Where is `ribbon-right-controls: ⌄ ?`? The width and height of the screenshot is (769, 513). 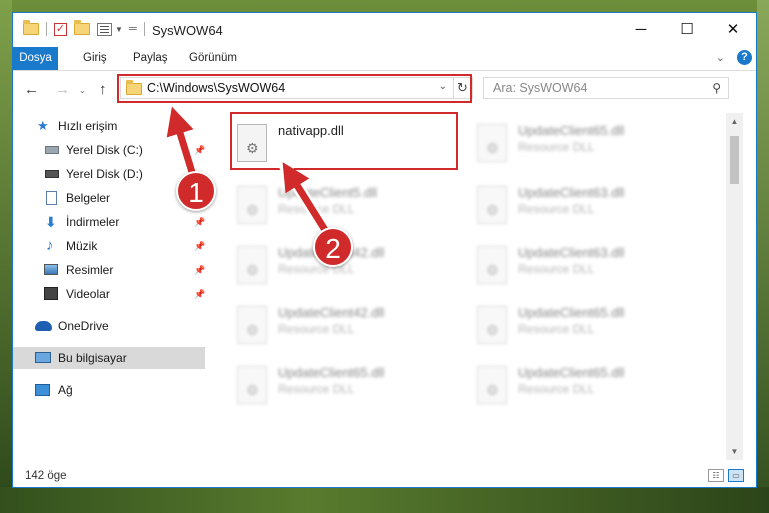
ribbon-right-controls: ⌄ ? is located at coordinates (734, 57).